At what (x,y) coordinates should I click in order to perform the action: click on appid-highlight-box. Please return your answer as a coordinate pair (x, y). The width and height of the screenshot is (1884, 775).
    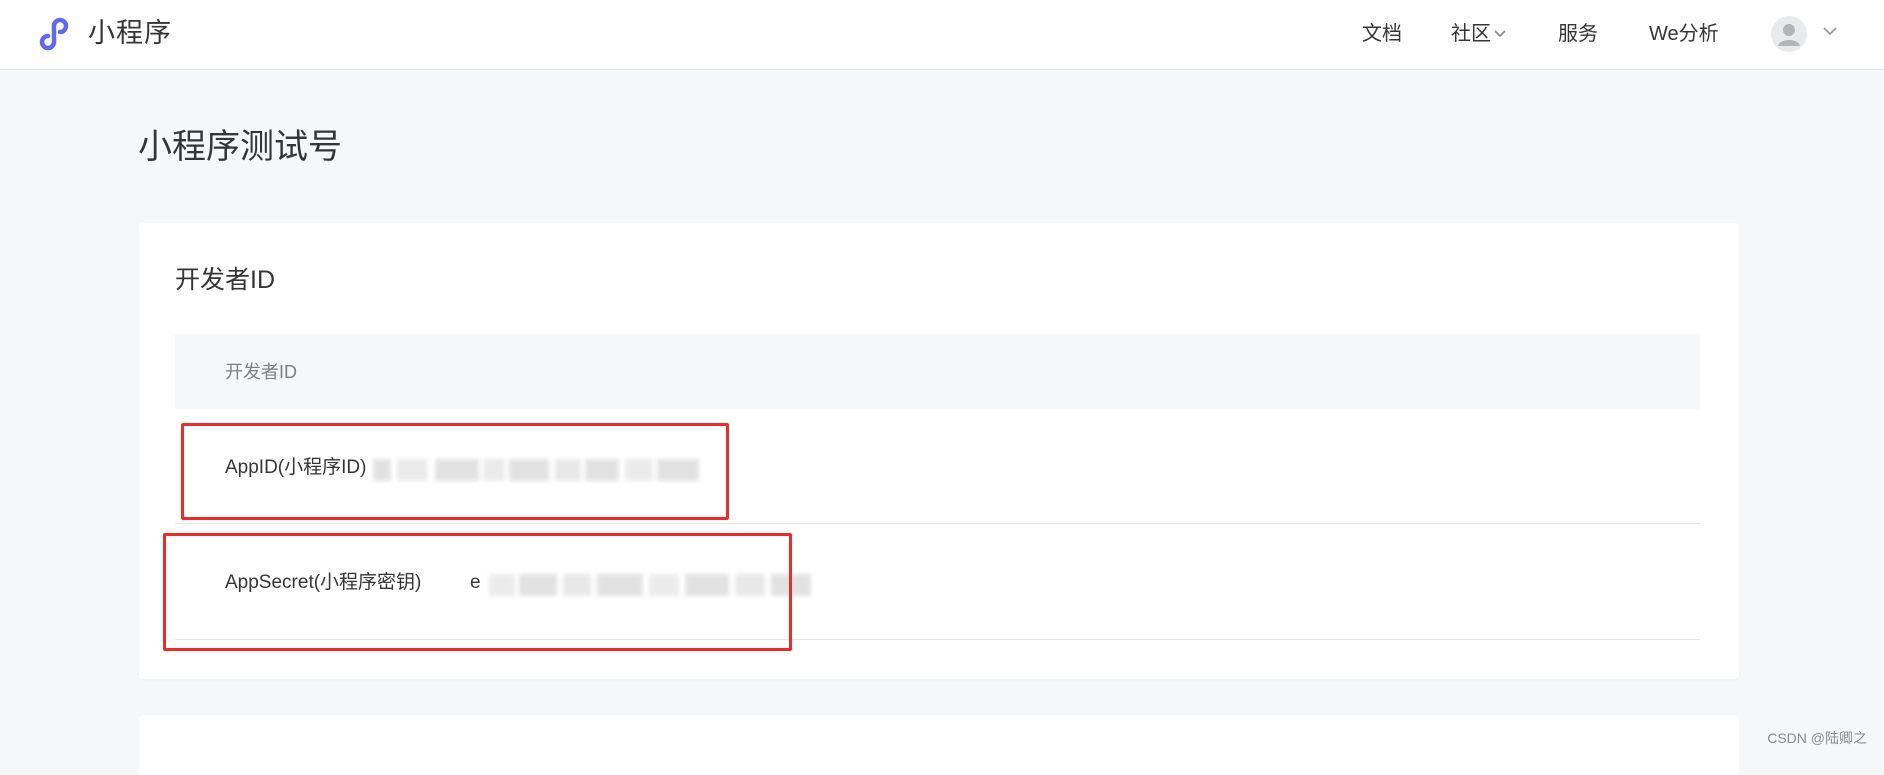
    Looking at the image, I should click on (455, 471).